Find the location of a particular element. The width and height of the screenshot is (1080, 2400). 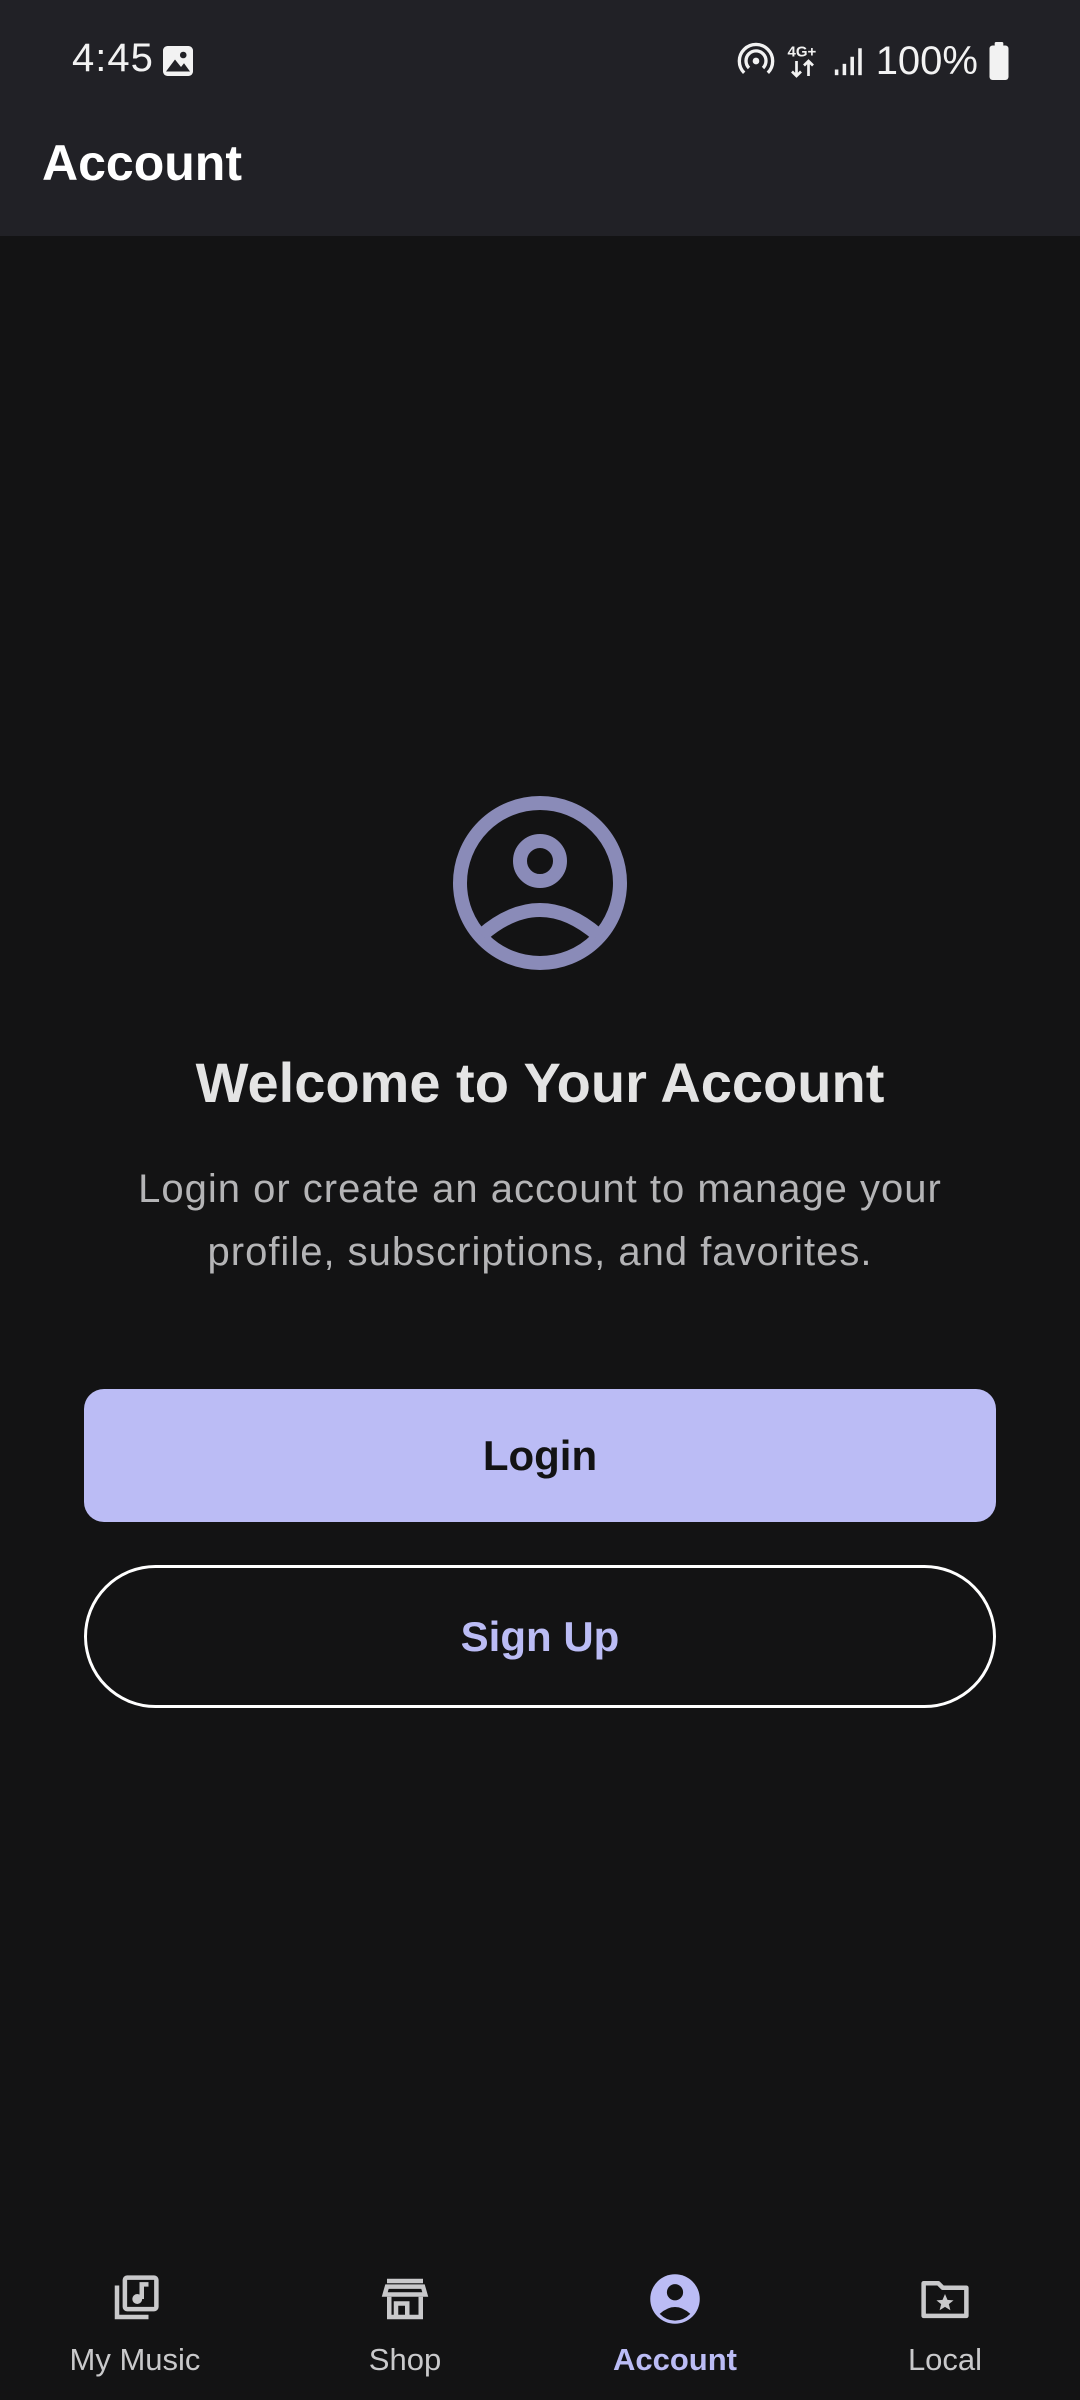

bottom-navigation: My Music Shop Account Local is located at coordinates (540, 2325).